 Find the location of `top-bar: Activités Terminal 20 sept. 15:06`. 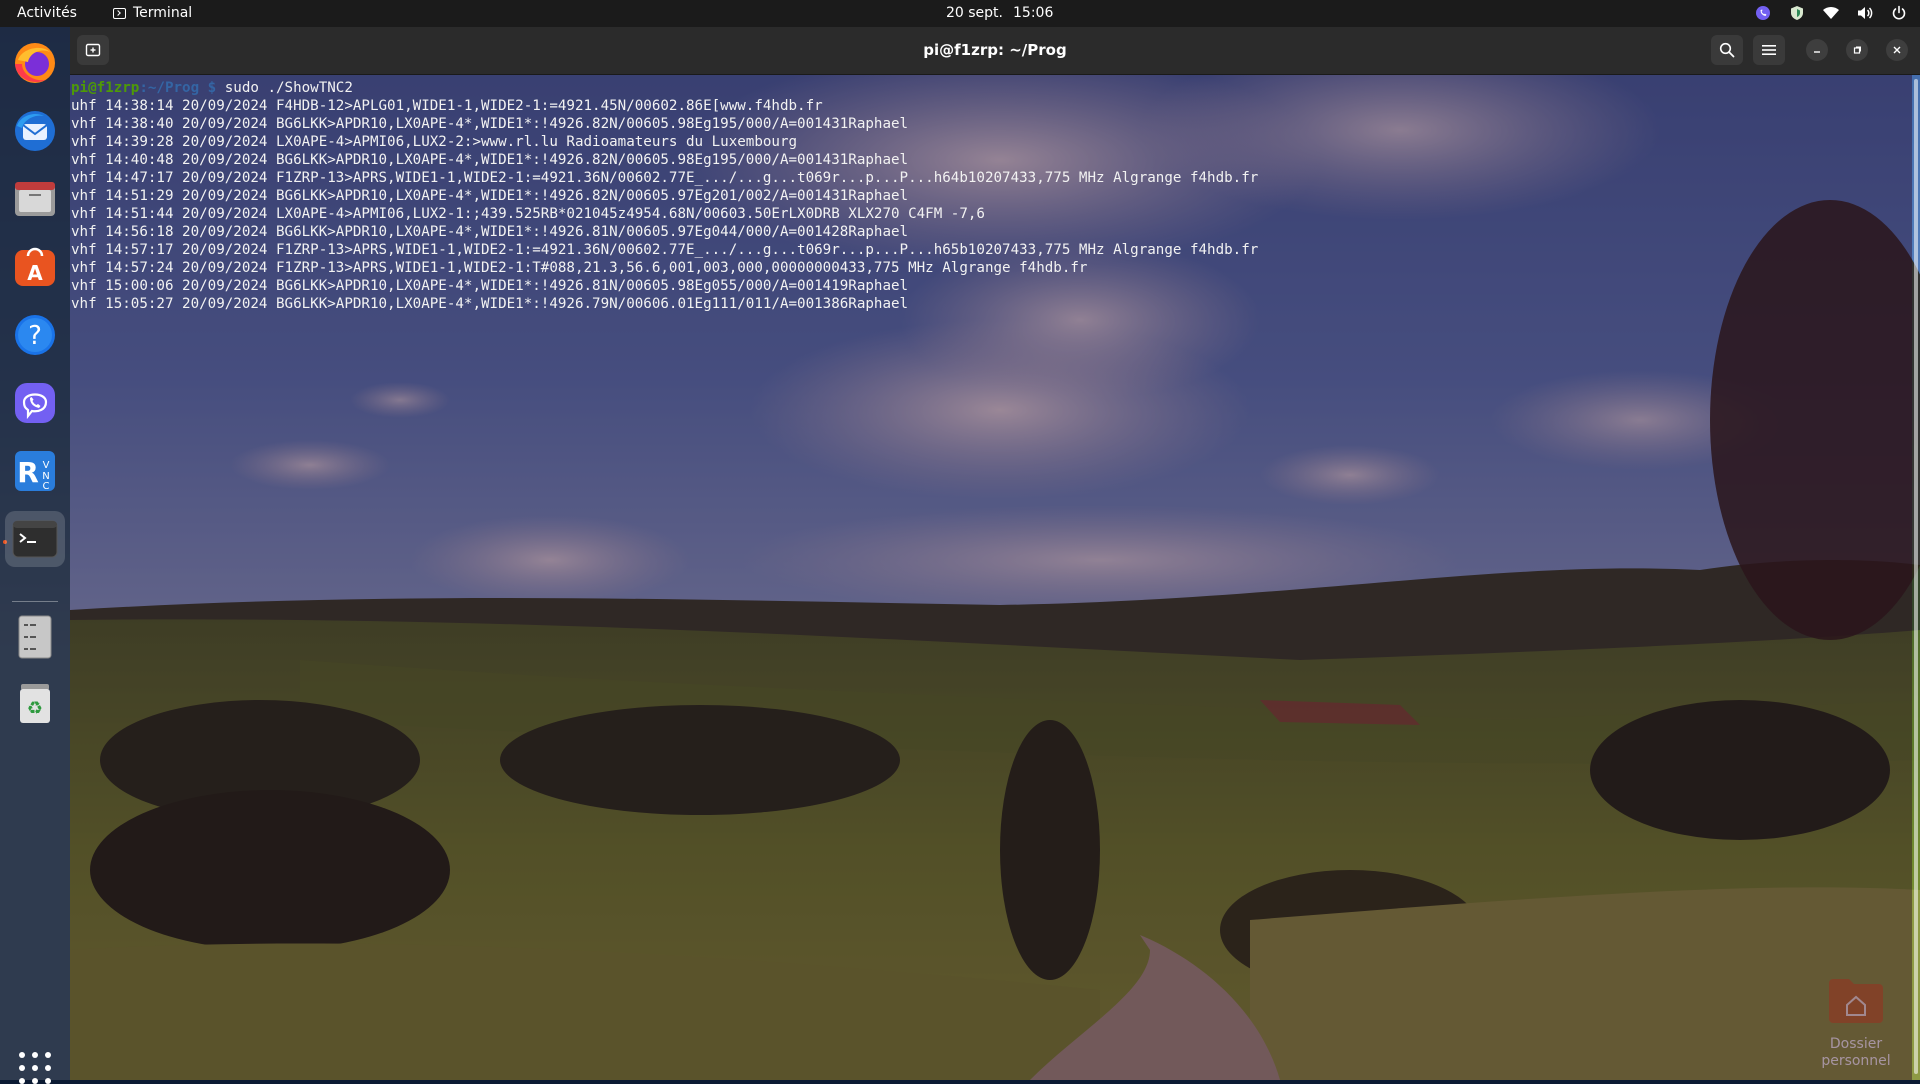

top-bar: Activités Terminal 20 sept. 15:06 is located at coordinates (960, 13).